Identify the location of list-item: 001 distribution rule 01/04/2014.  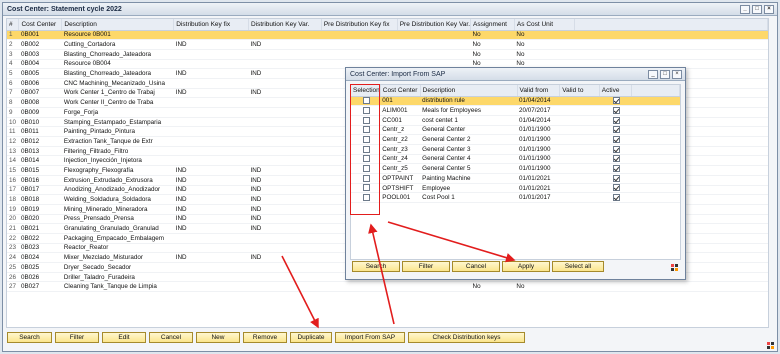
(515, 101).